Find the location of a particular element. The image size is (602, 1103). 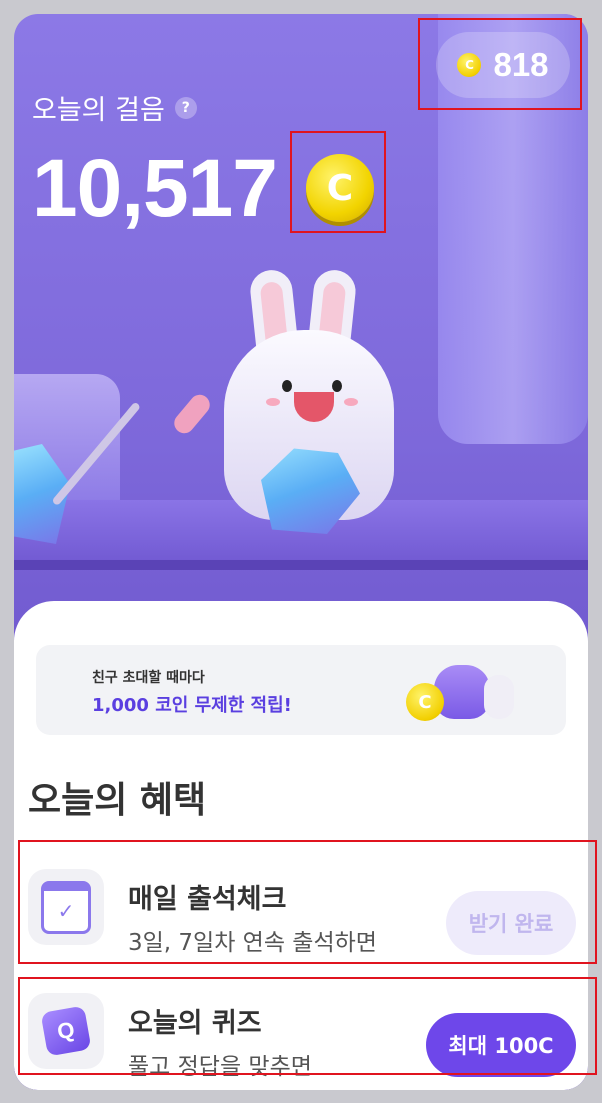

attendance-title: 매일 출석체크 is located at coordinates (207, 899).